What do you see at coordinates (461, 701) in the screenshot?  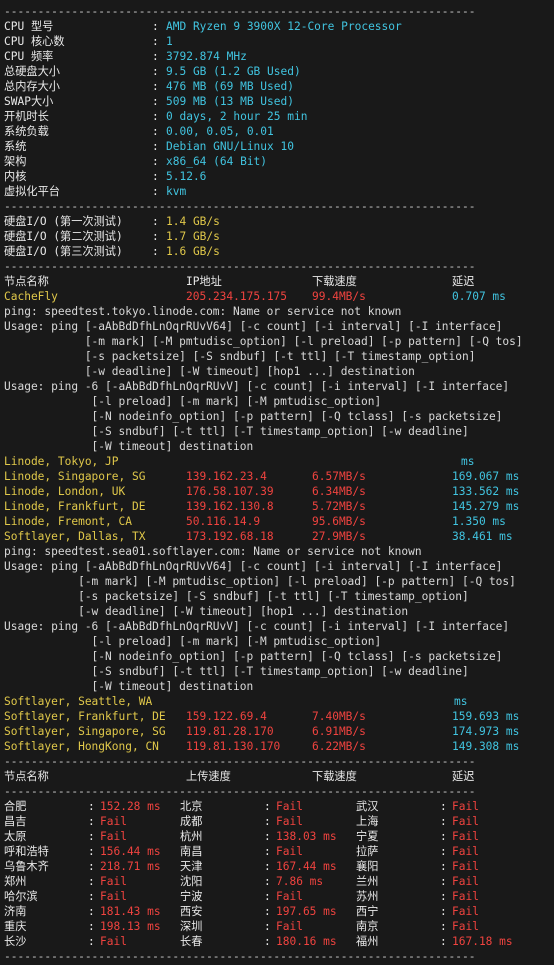 I see `latency: ms` at bounding box center [461, 701].